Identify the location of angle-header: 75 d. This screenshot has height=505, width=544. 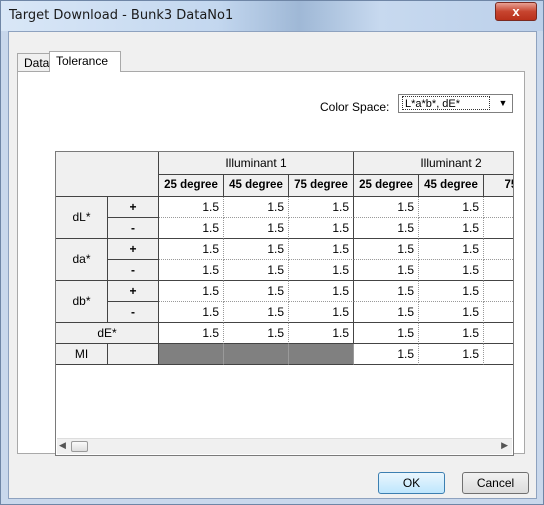
(498, 186).